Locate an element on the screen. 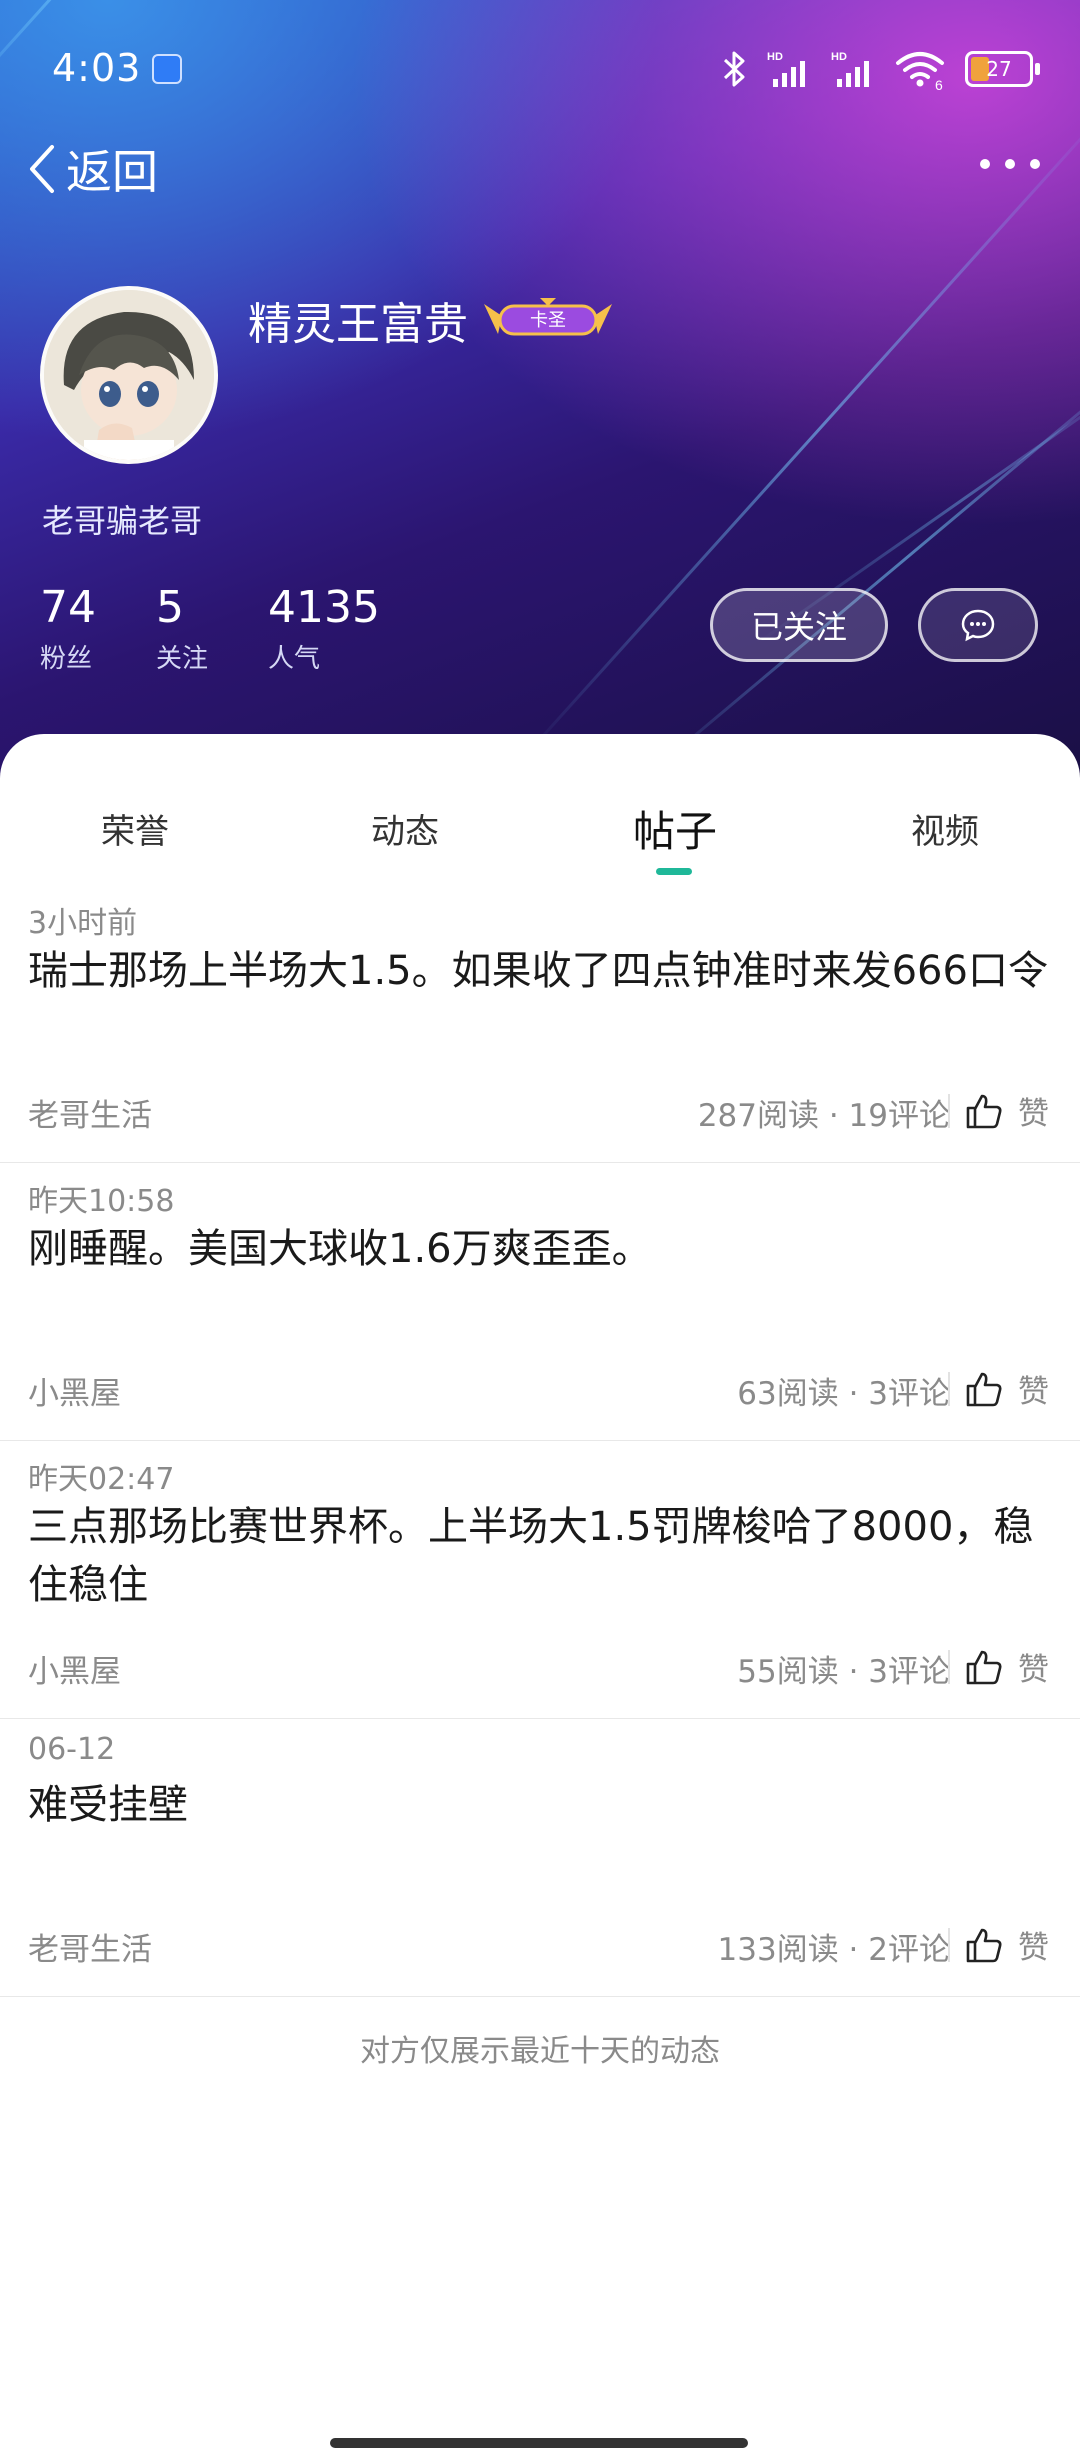 This screenshot has height=2460, width=1080. tab-videos: 视频 is located at coordinates (945, 828).